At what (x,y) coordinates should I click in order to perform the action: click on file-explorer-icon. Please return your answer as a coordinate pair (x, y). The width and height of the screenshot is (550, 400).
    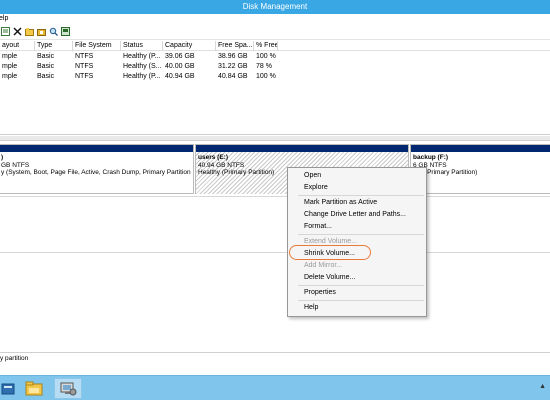
    Looking at the image, I should click on (34, 388).